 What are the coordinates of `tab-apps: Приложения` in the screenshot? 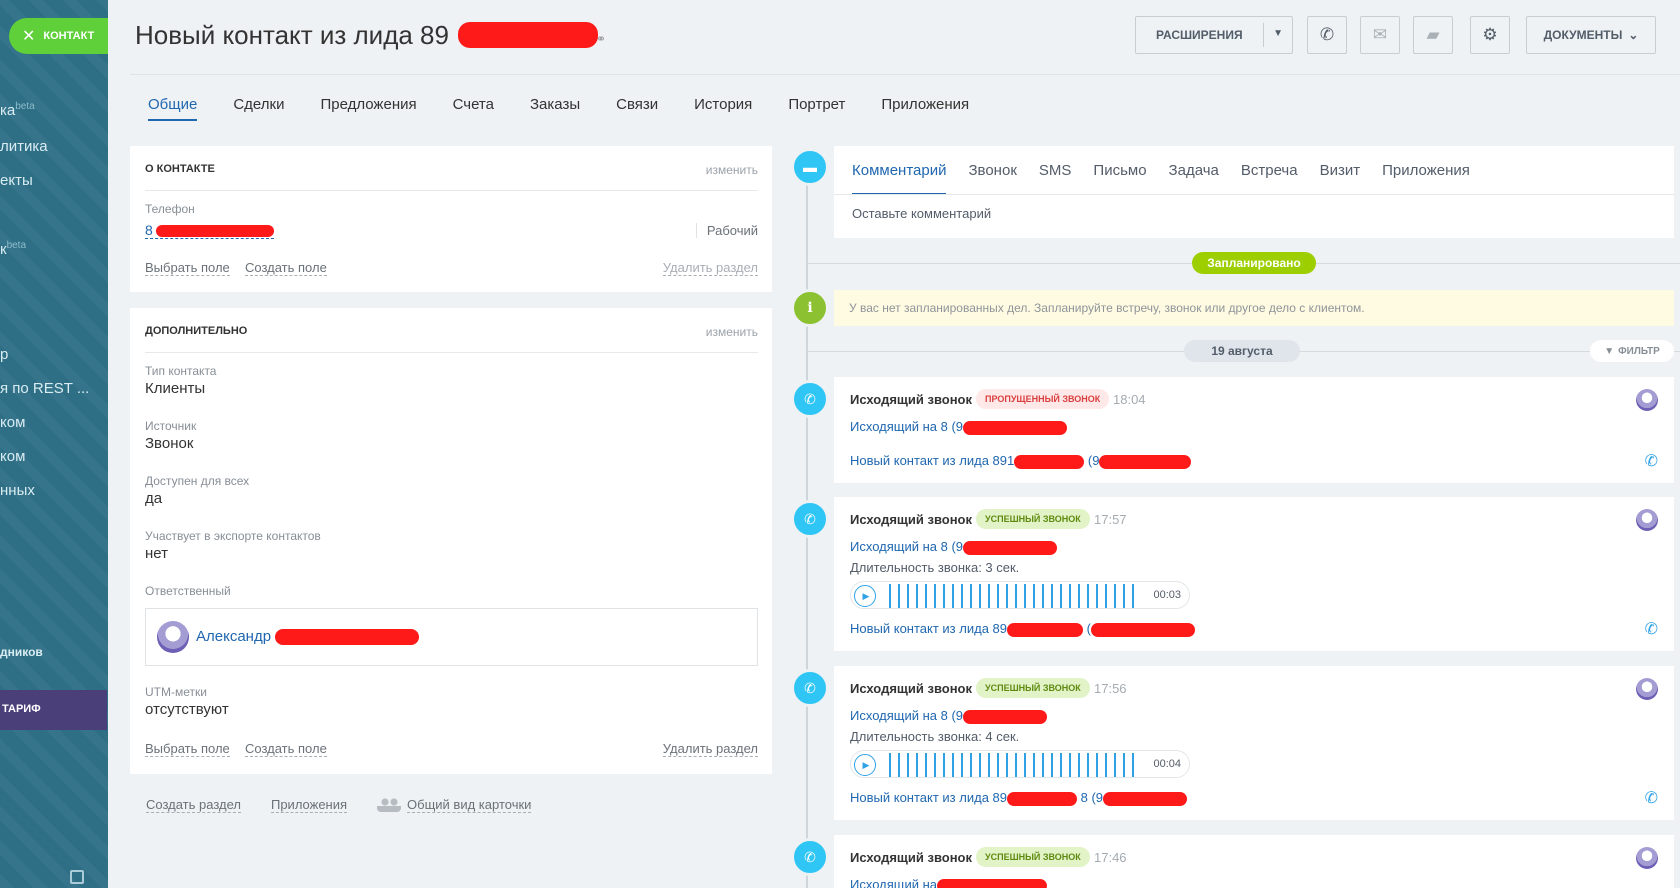 It's located at (1426, 178).